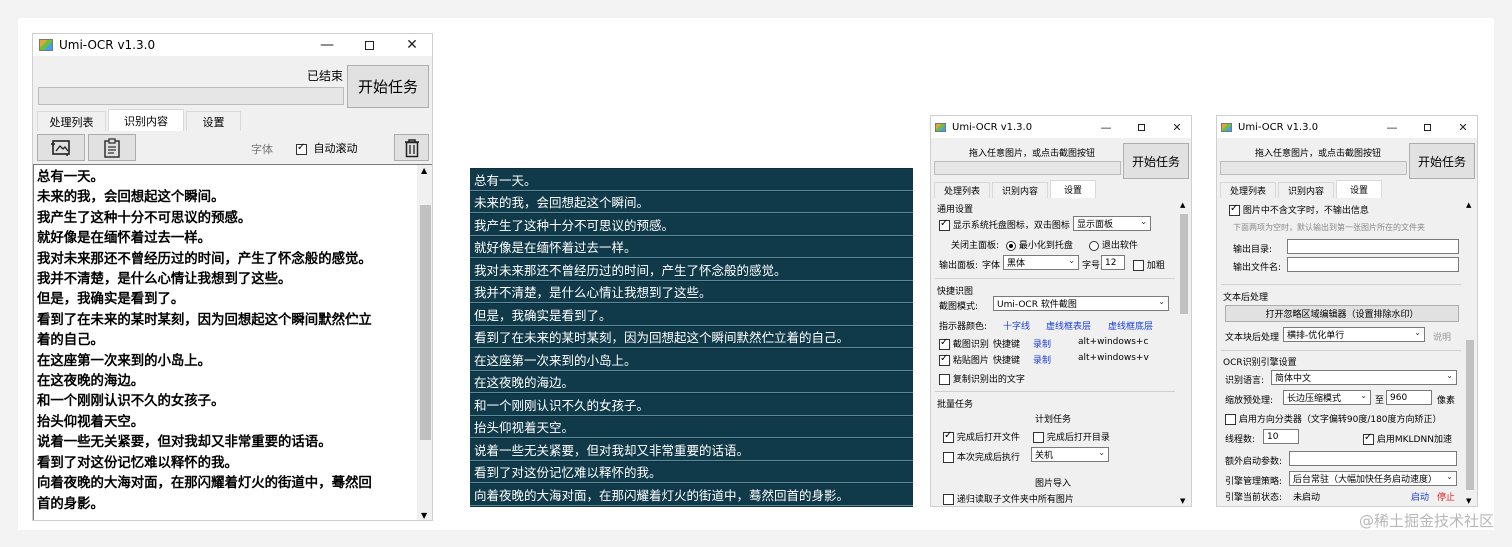 The image size is (1512, 547). I want to click on angle-classifier-checkbox: 启用方向分类器（文字偏转90度/180度方向矫正）, so click(1333, 418).